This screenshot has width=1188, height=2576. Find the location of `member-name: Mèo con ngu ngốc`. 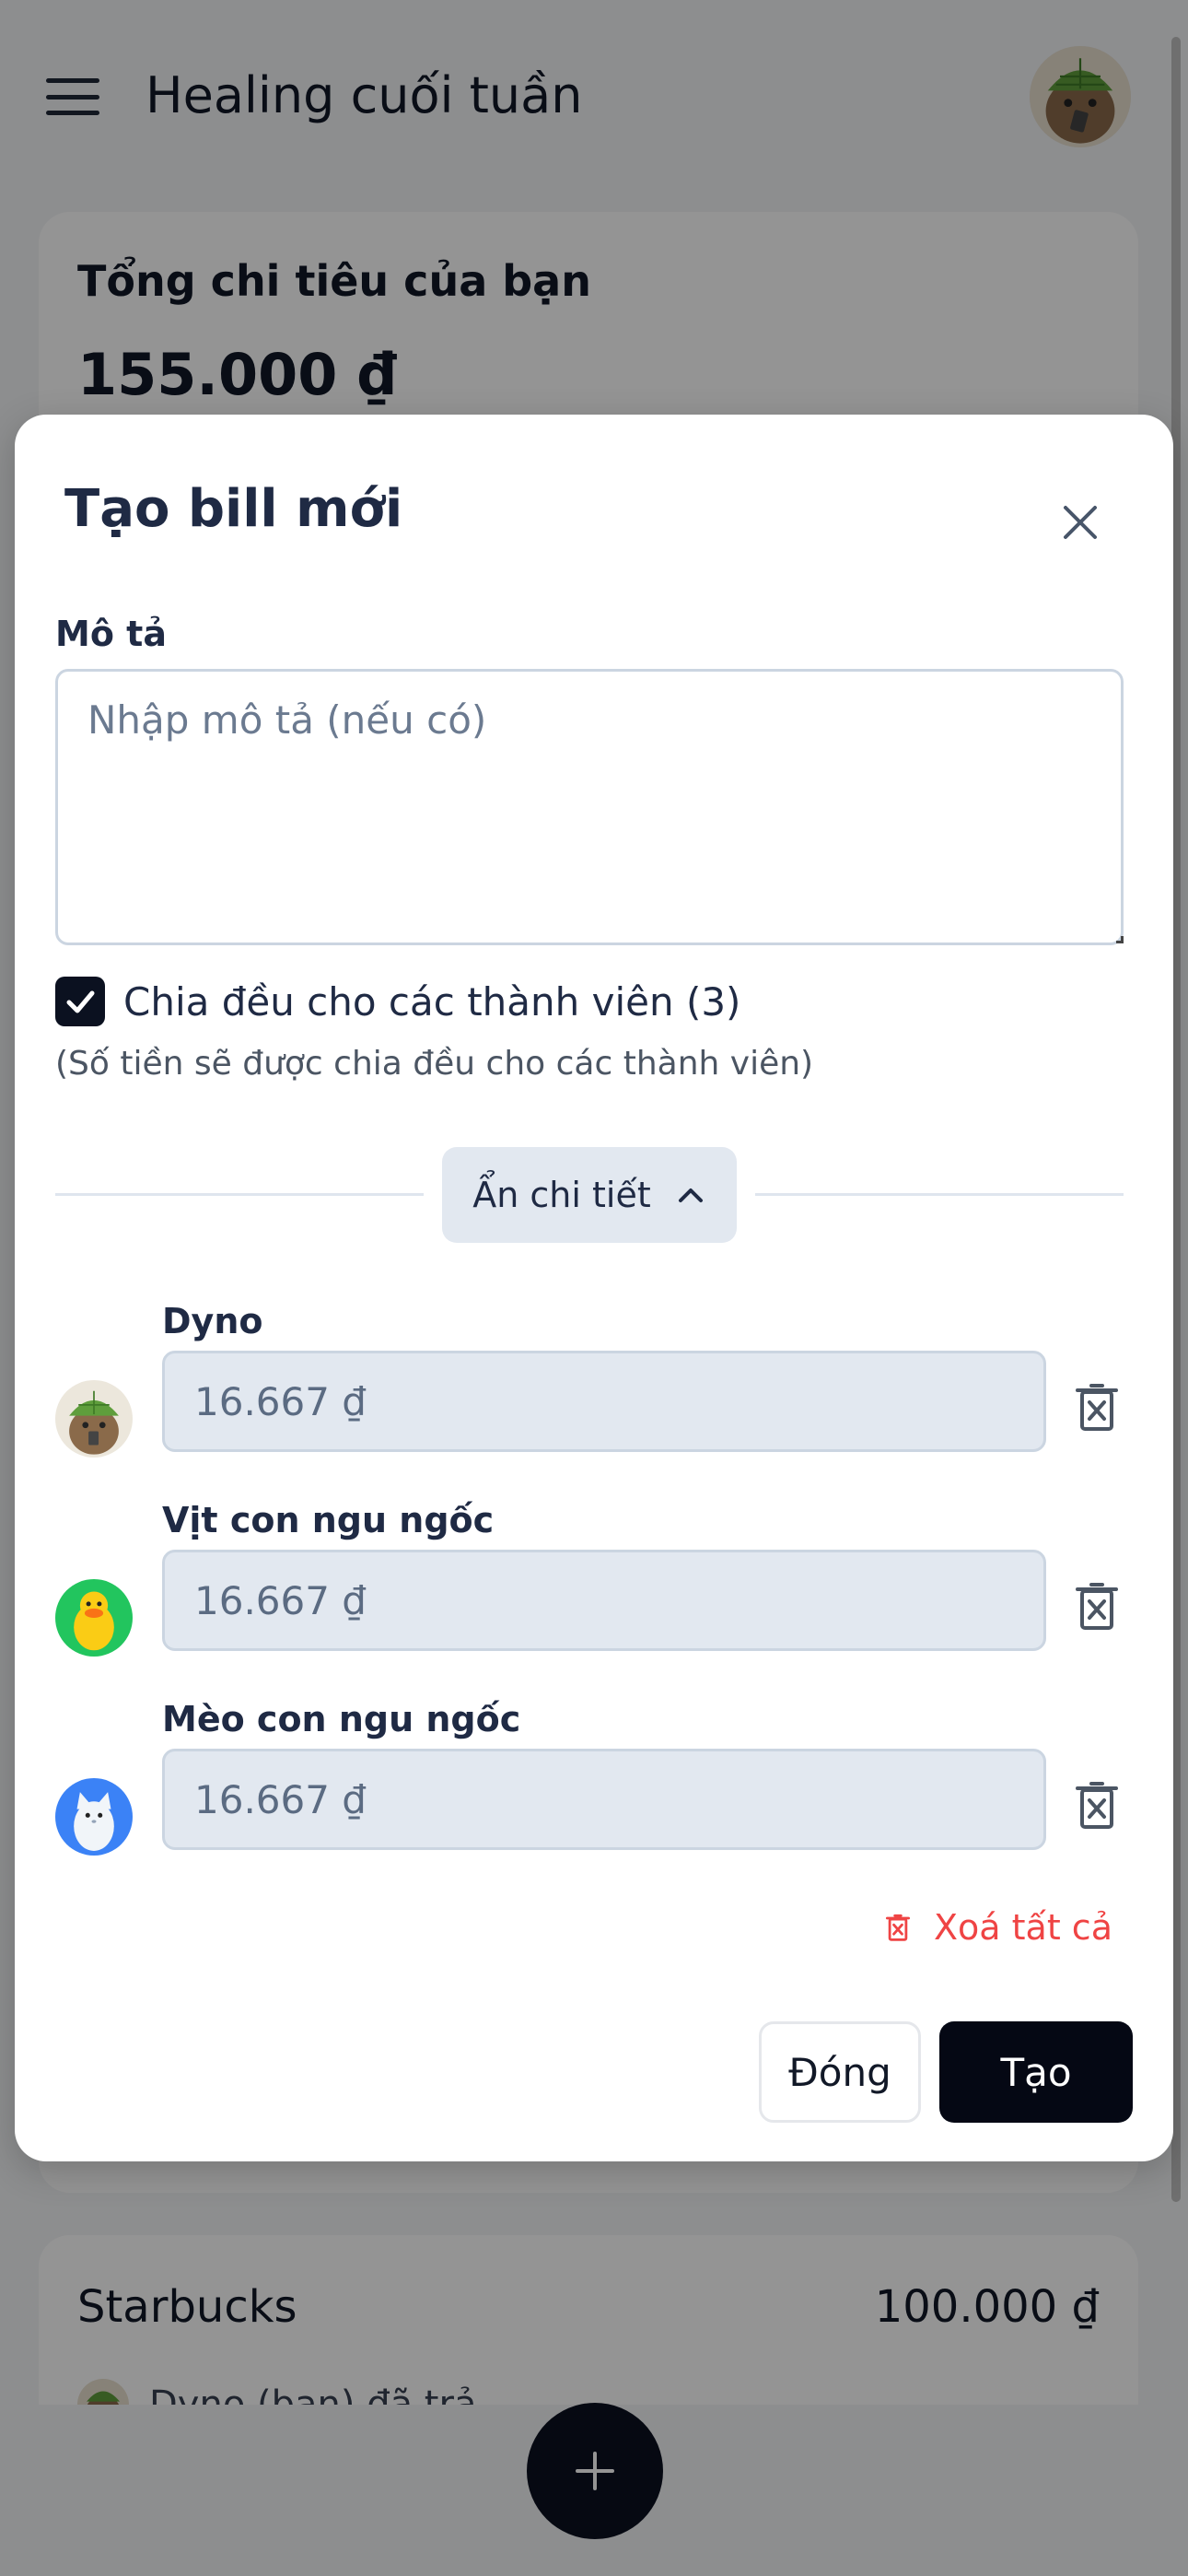

member-name: Mèo con ngu ngốc is located at coordinates (341, 1719).